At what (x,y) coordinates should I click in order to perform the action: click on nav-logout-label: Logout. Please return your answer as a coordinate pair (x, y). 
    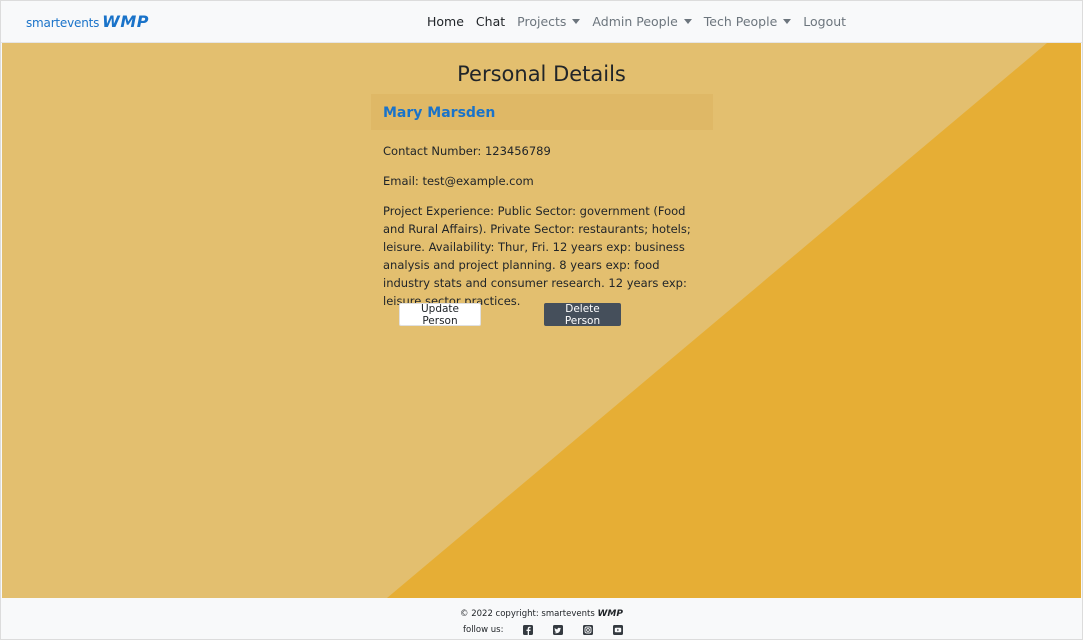
    Looking at the image, I should click on (825, 21).